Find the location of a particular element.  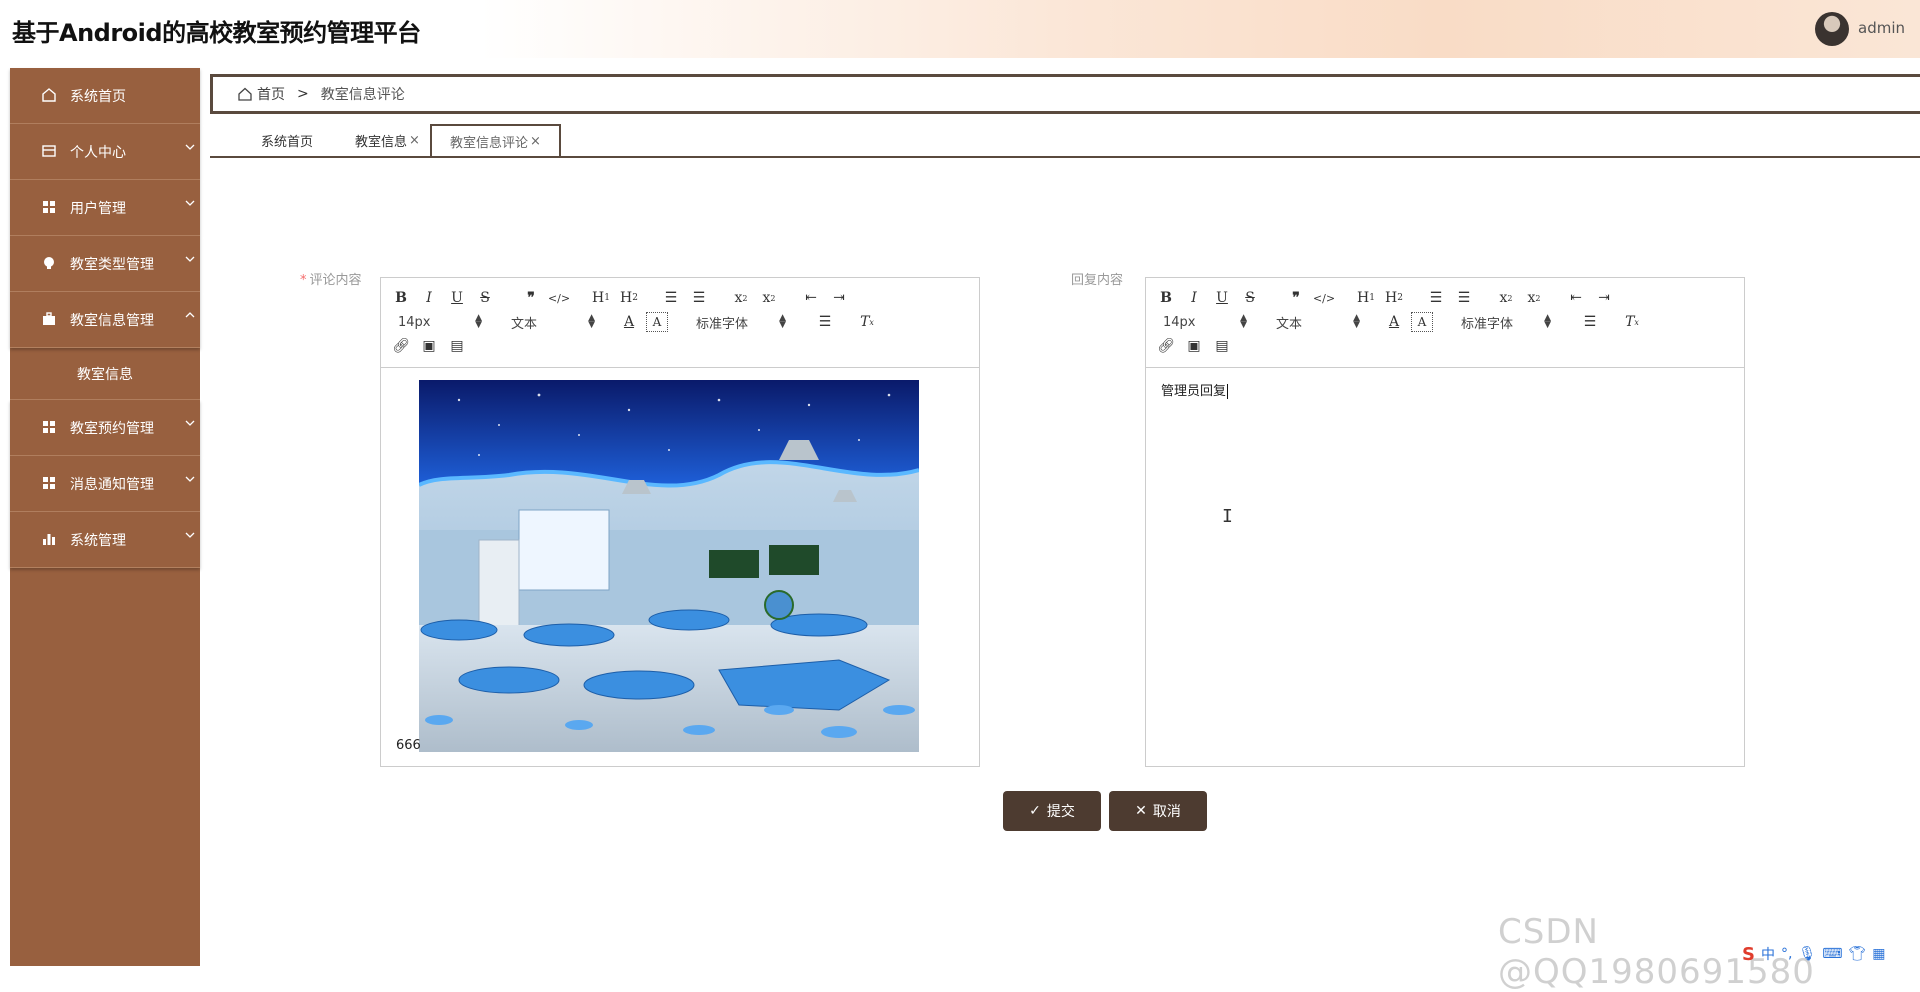

header-bar: 基于Android的高校教室预约管理平台 admin is located at coordinates (960, 29).